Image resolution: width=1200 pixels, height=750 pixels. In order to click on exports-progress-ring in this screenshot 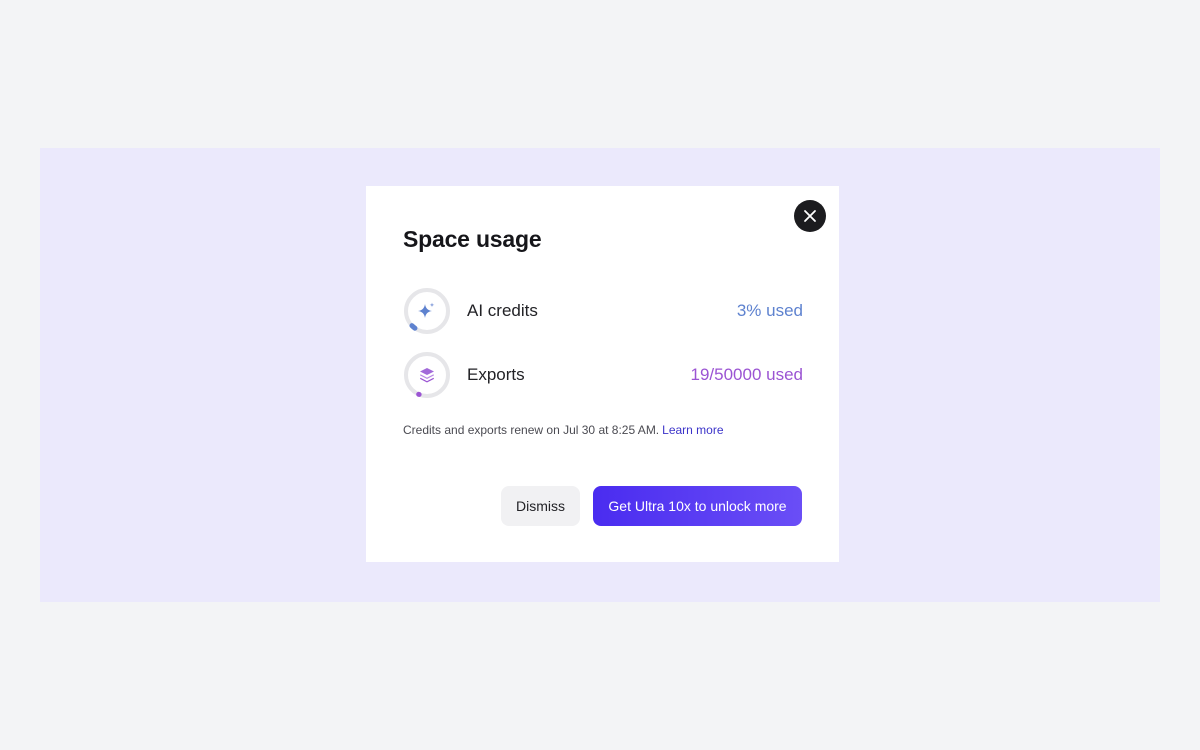, I will do `click(427, 375)`.